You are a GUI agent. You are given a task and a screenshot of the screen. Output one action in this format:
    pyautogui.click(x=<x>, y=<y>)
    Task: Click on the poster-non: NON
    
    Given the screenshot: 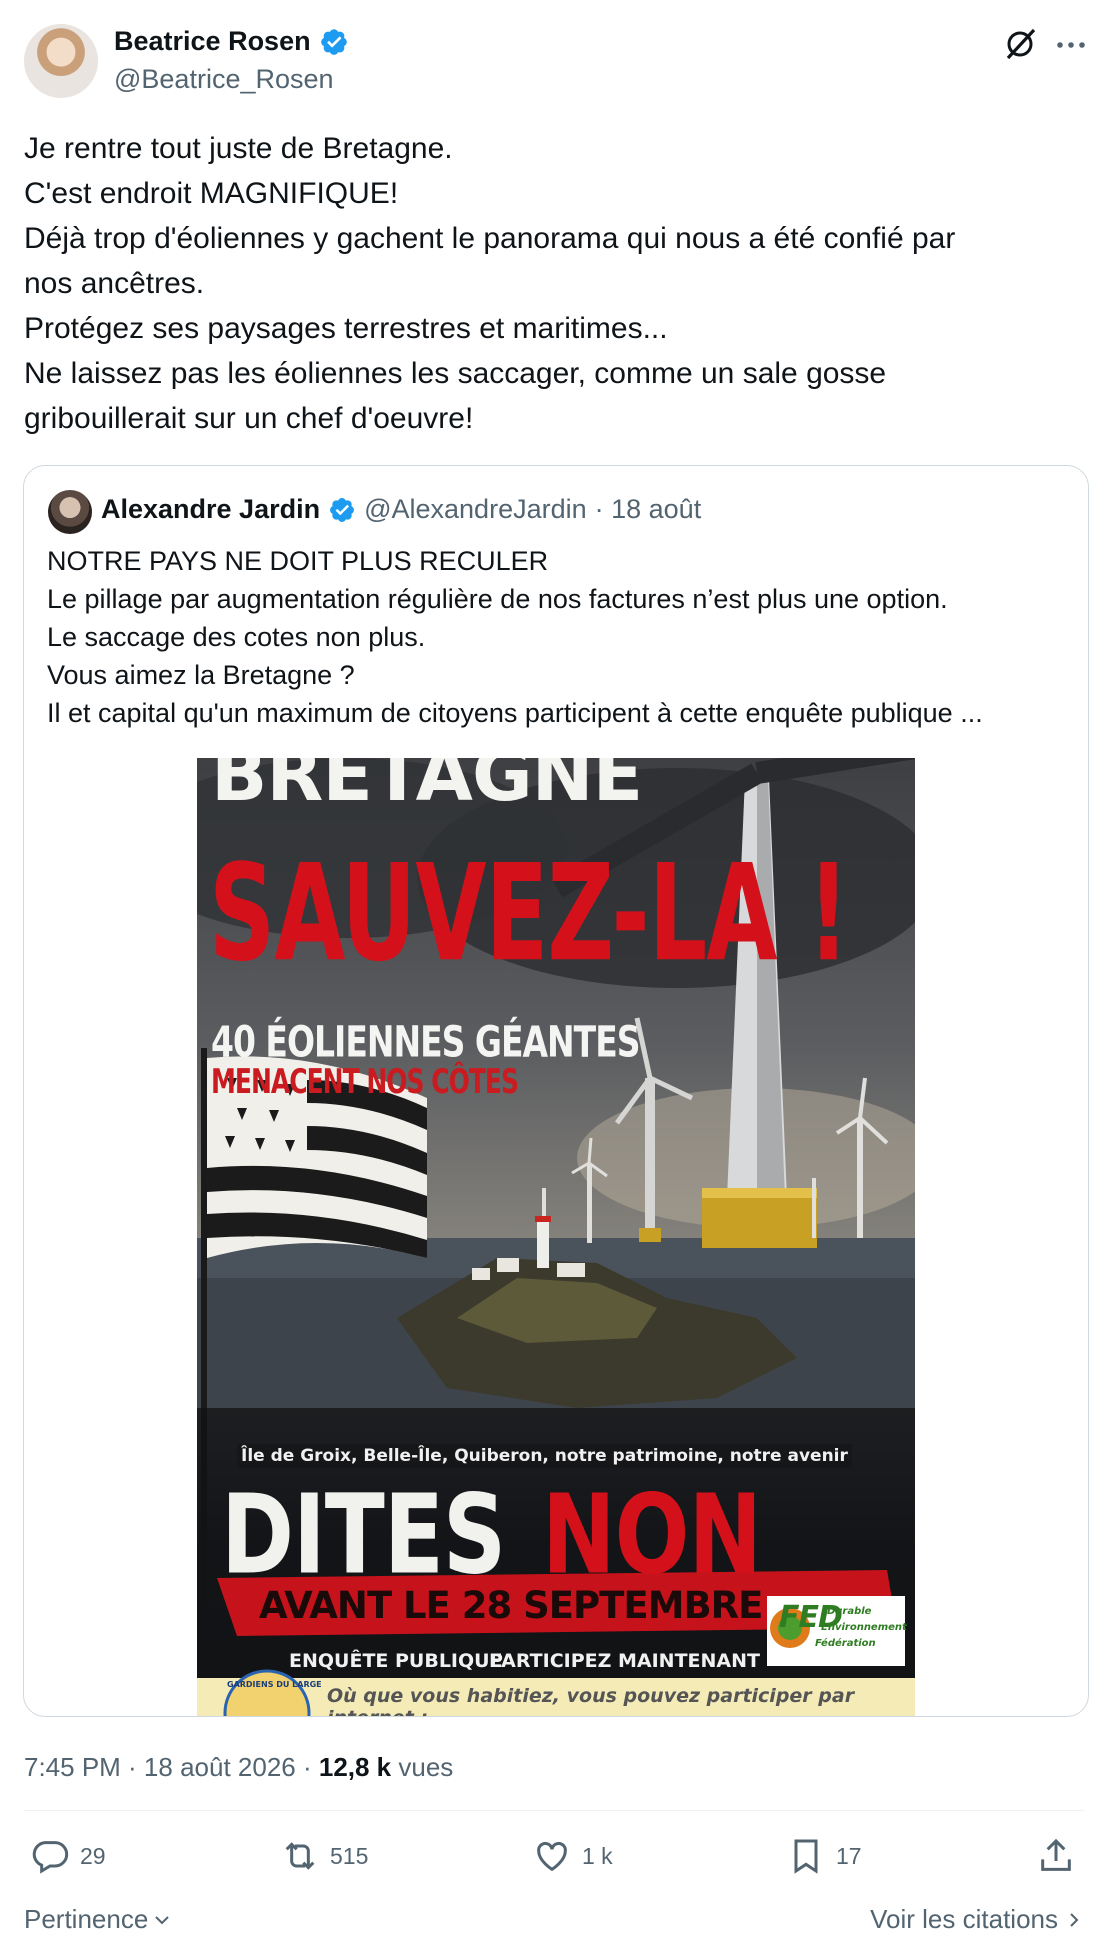 What is the action you would take?
    pyautogui.click(x=652, y=1534)
    